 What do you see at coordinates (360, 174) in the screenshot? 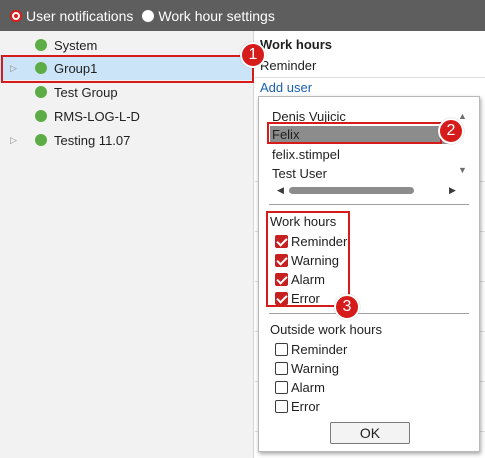
I see `user-option: Test User` at bounding box center [360, 174].